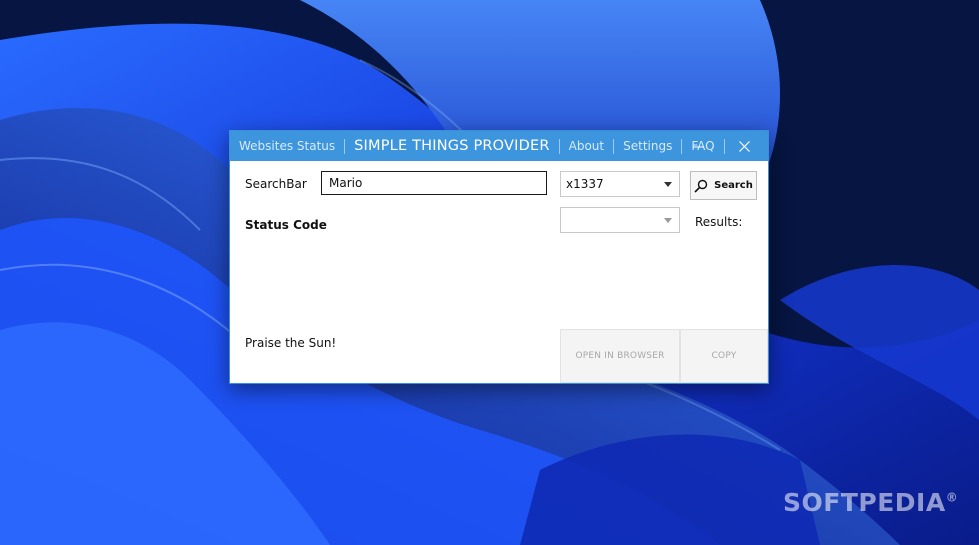  Describe the element at coordinates (719, 222) in the screenshot. I see `results-label: Results:` at that location.